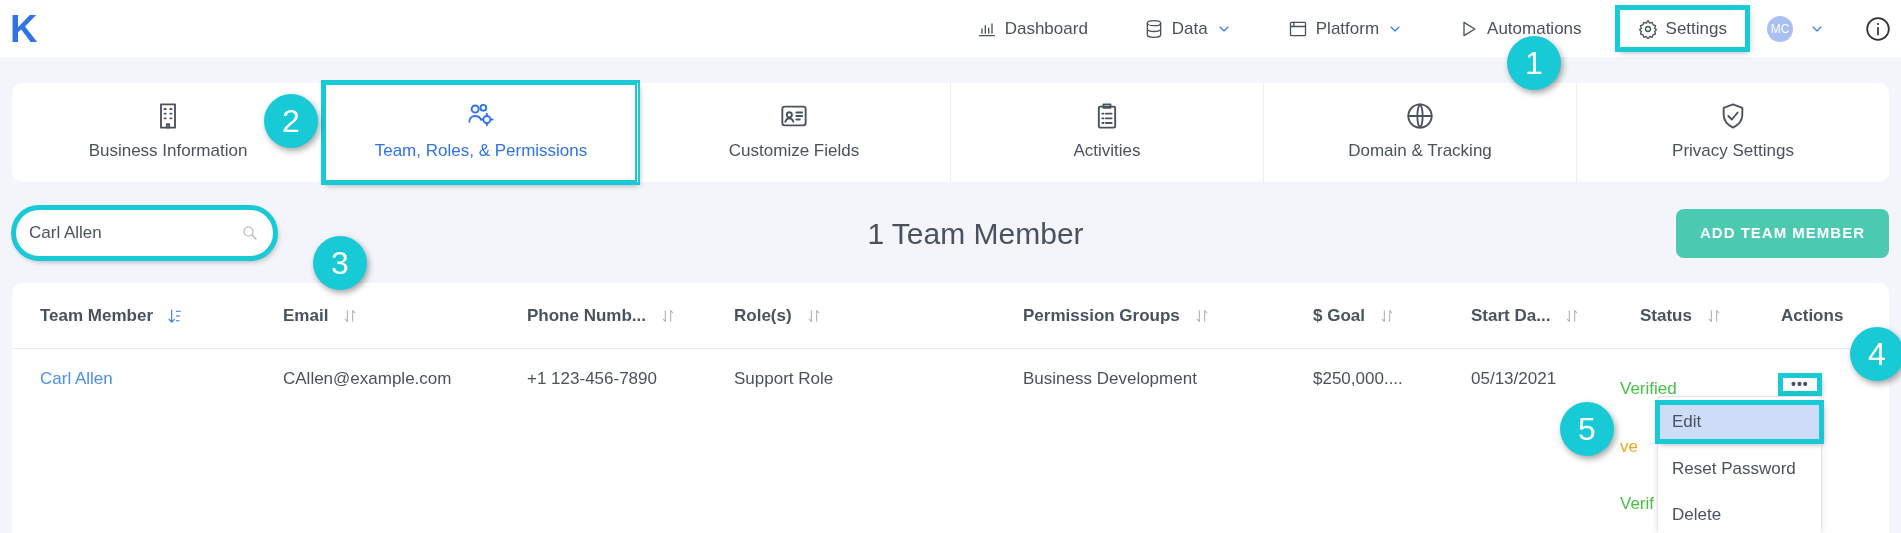  I want to click on column-header: Permission Groups, so click(1101, 315).